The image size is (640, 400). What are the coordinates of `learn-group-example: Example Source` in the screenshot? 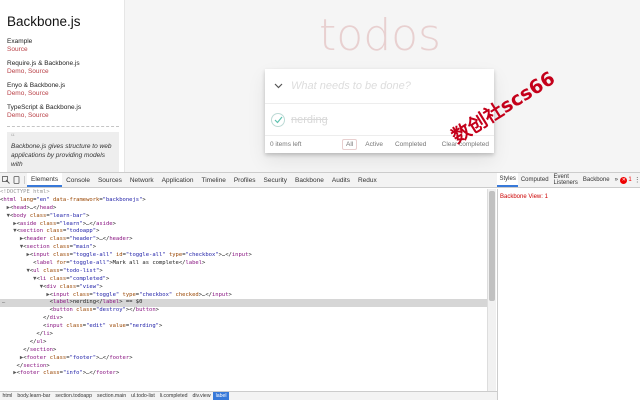 It's located at (65, 46).